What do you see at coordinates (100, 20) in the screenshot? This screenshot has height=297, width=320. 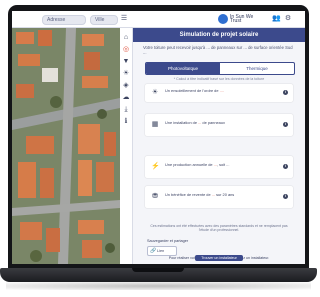 I see `city-search-label: Ville` at bounding box center [100, 20].